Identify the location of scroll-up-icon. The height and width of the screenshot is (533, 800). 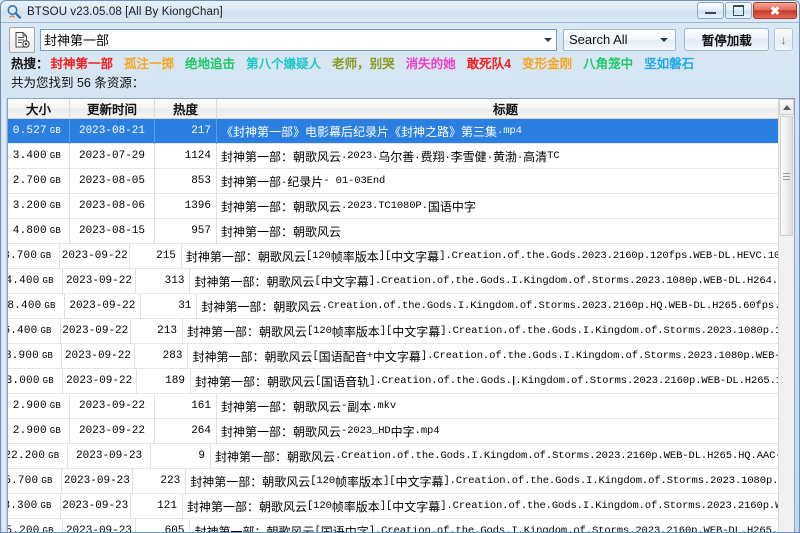
(786, 107).